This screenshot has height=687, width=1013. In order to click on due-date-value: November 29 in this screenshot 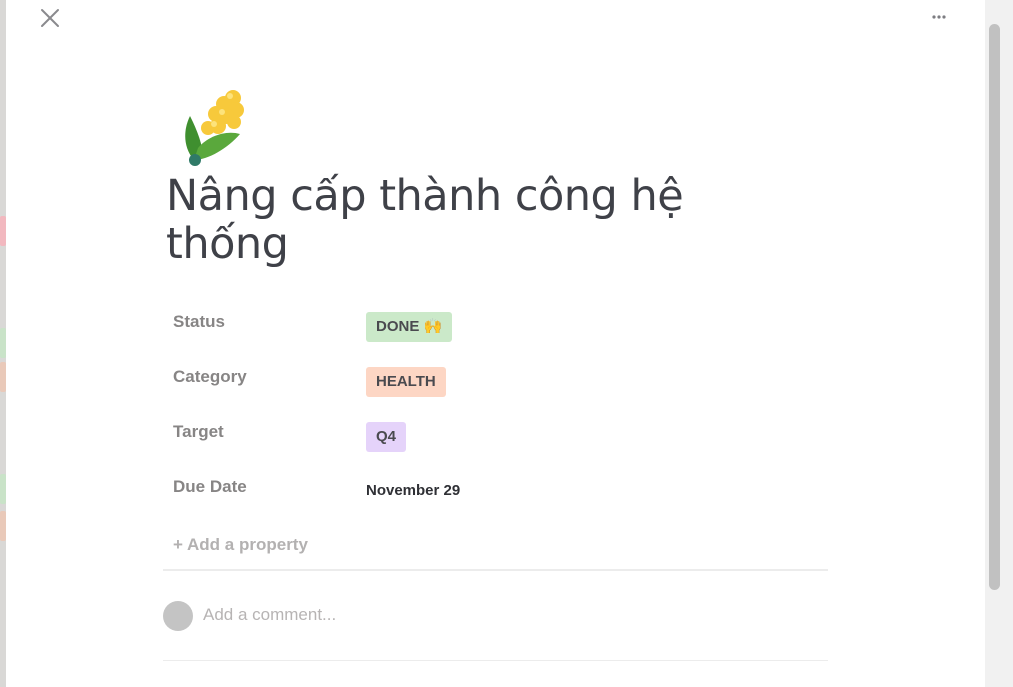, I will do `click(413, 488)`.